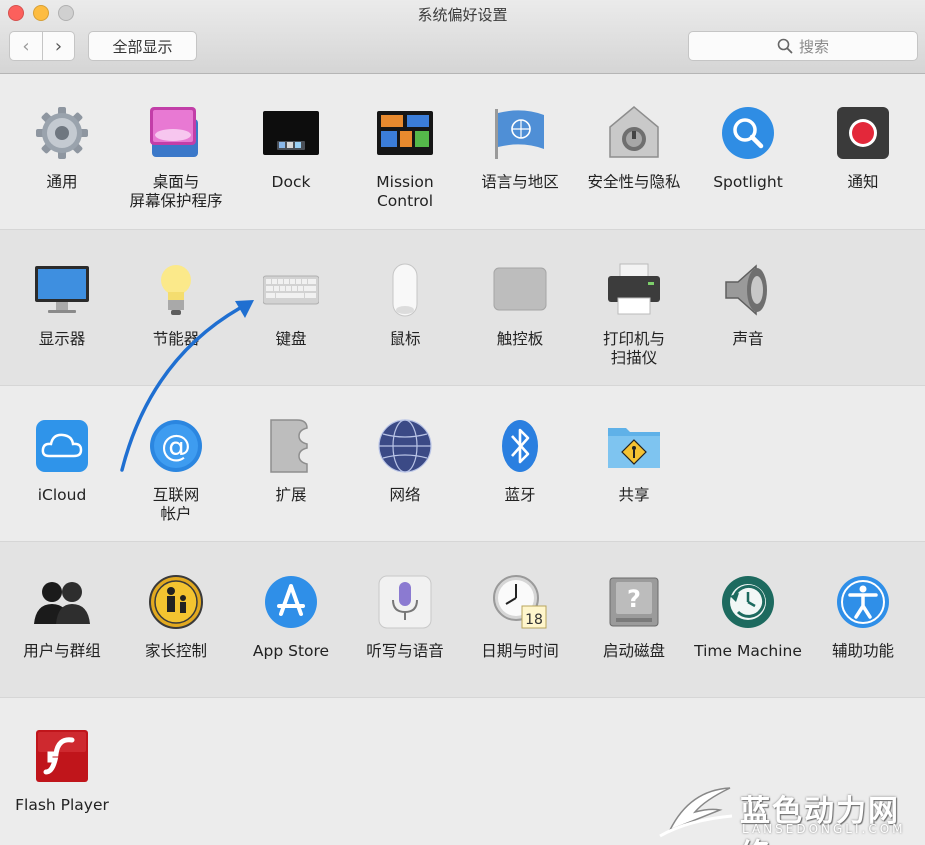 This screenshot has width=925, height=845. I want to click on calendar-day-text: 18, so click(534, 620).